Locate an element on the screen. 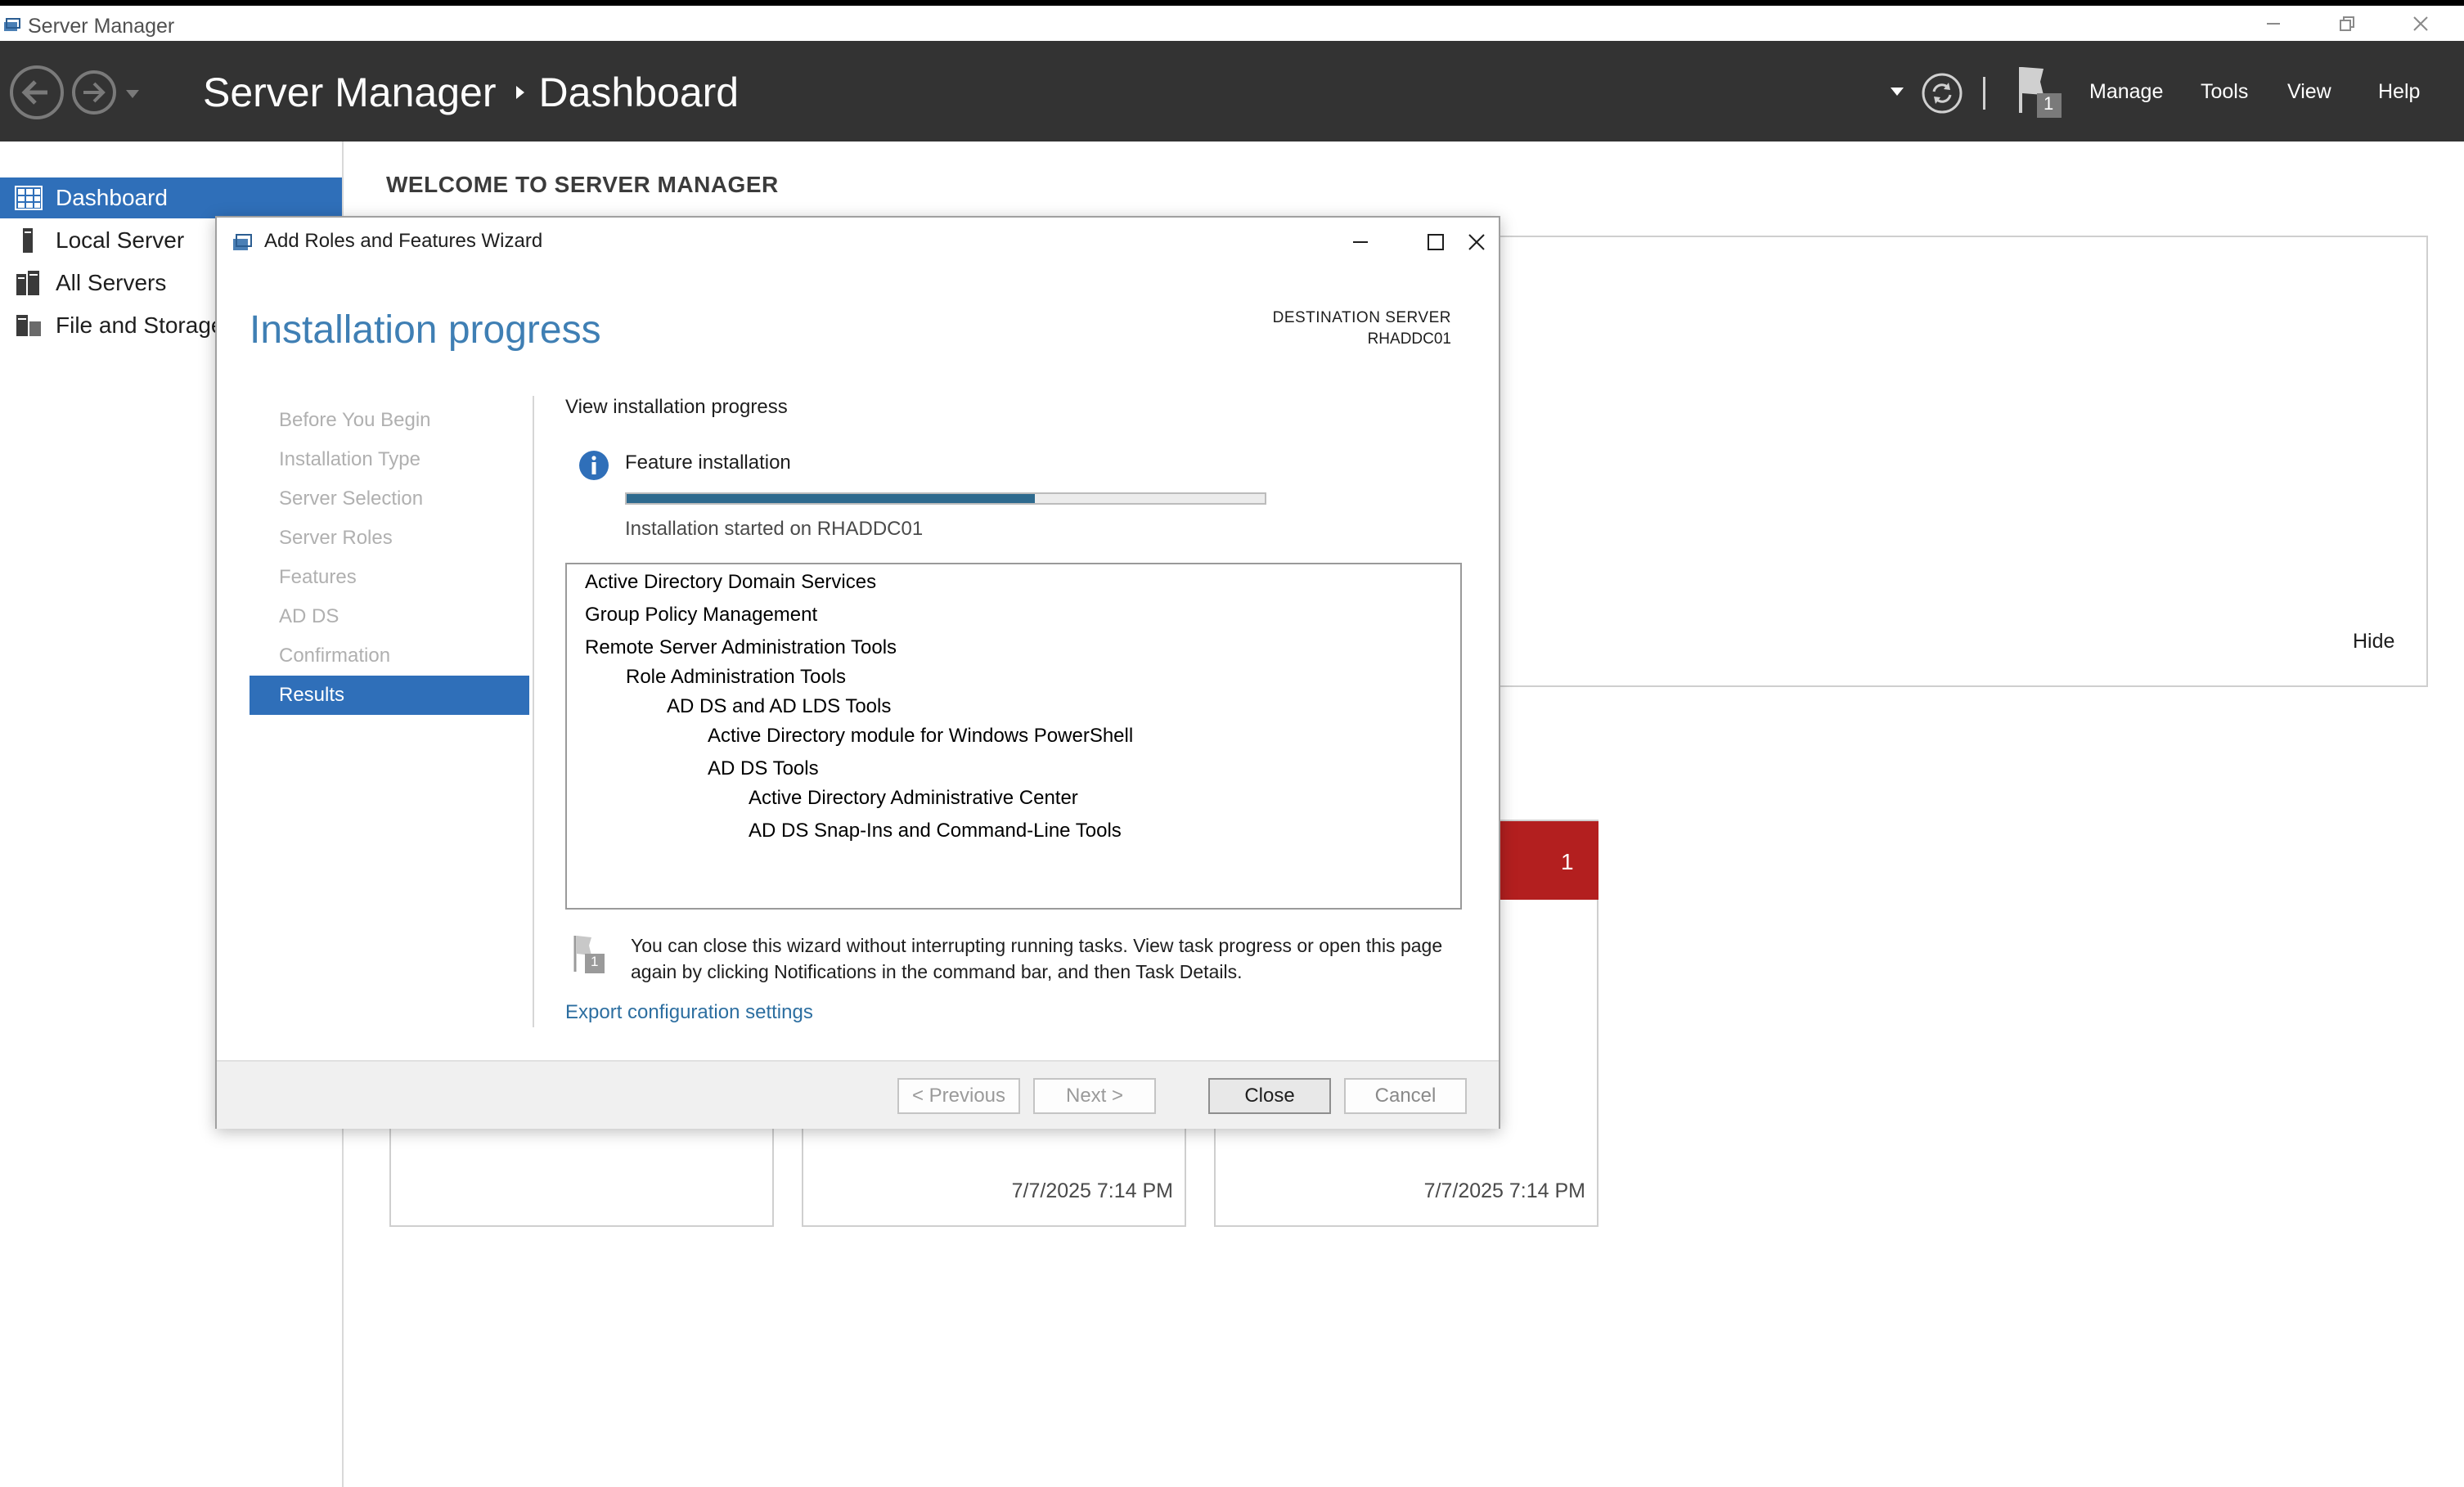 This screenshot has width=2464, height=1487. feature-item: Group Policy Management is located at coordinates (701, 615).